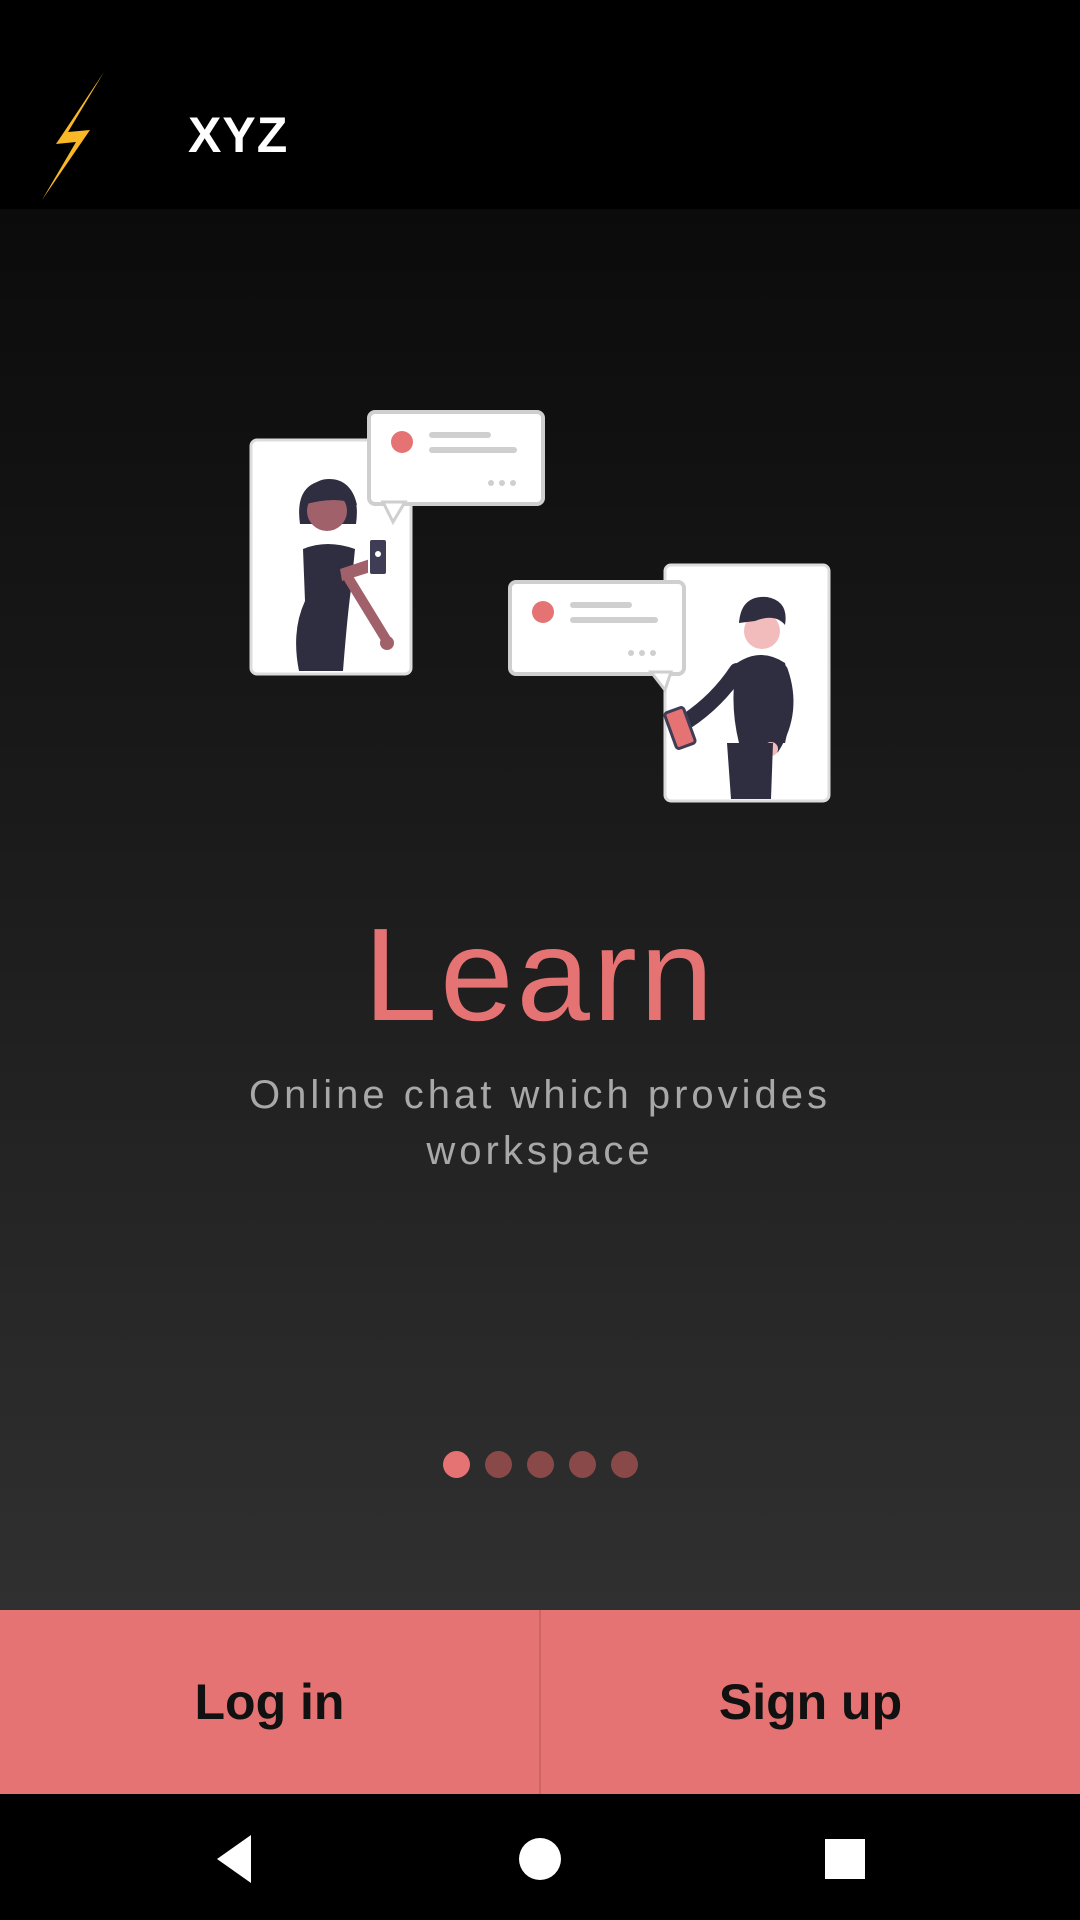  What do you see at coordinates (238, 135) in the screenshot?
I see `app-title: XYZ` at bounding box center [238, 135].